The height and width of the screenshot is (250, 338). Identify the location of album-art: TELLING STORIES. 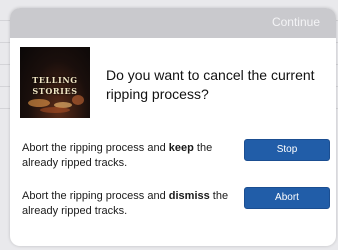
(55, 82).